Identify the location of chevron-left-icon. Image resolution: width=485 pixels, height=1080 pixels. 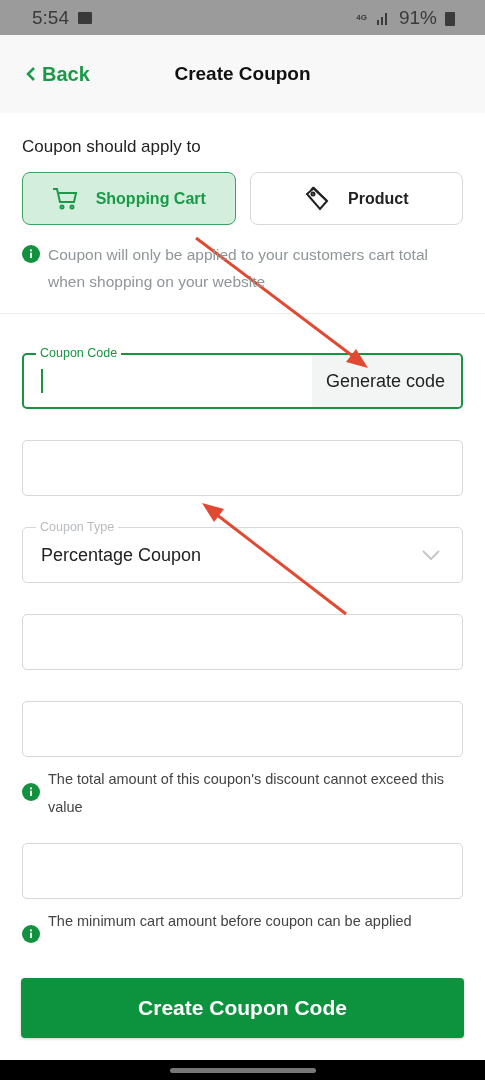
(31, 74).